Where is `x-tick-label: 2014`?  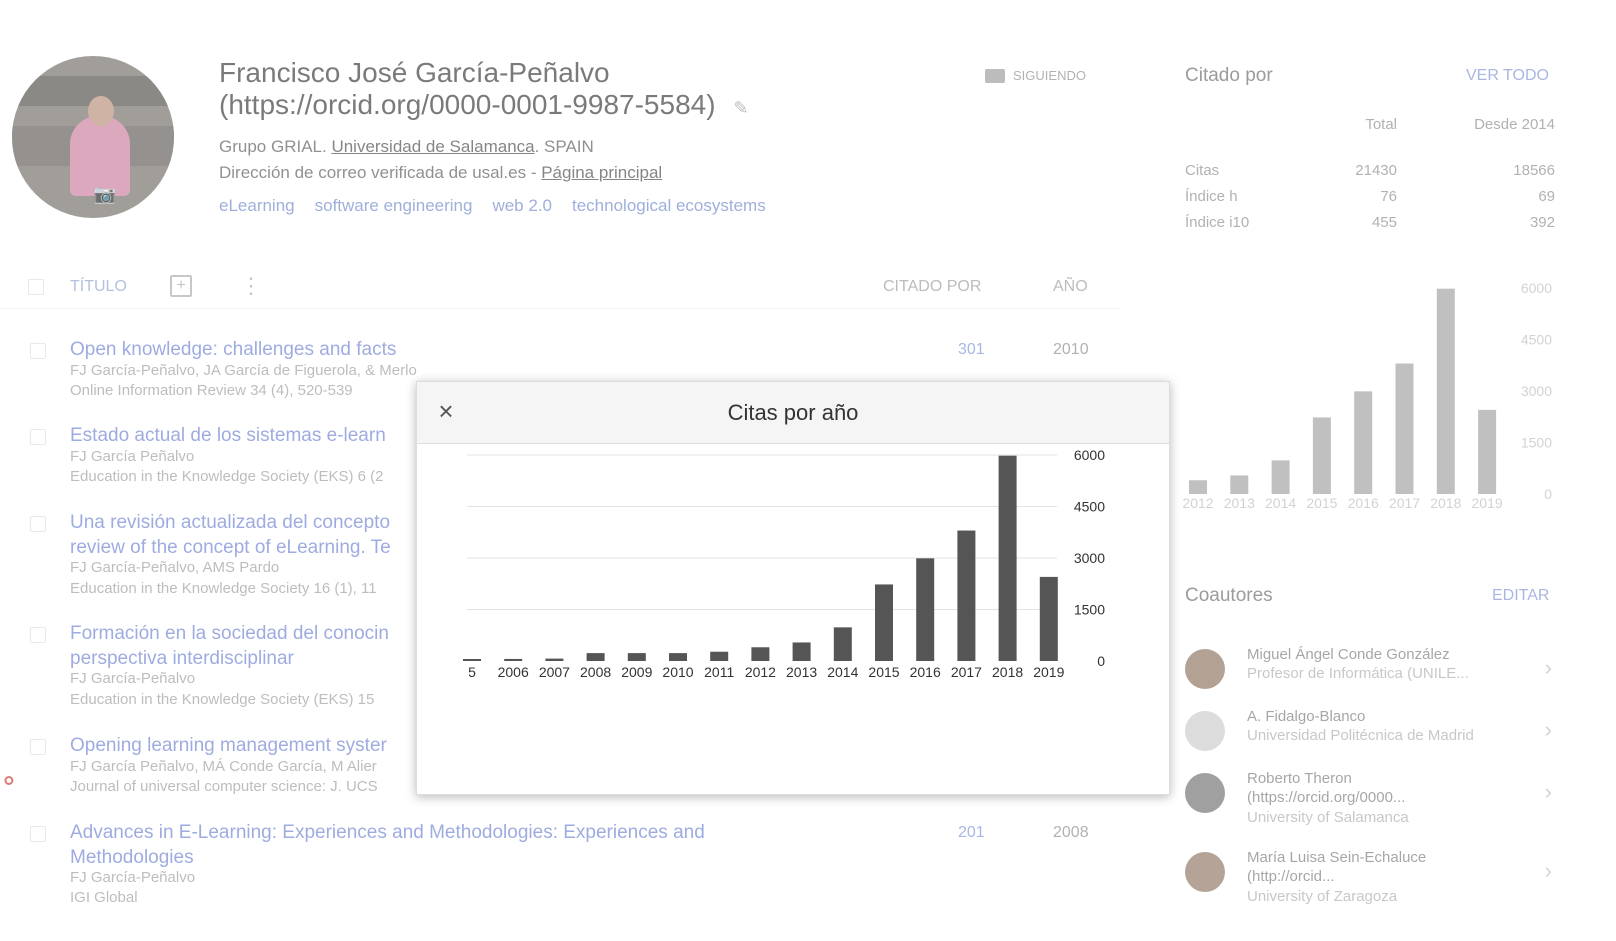
x-tick-label: 2014 is located at coordinates (842, 672).